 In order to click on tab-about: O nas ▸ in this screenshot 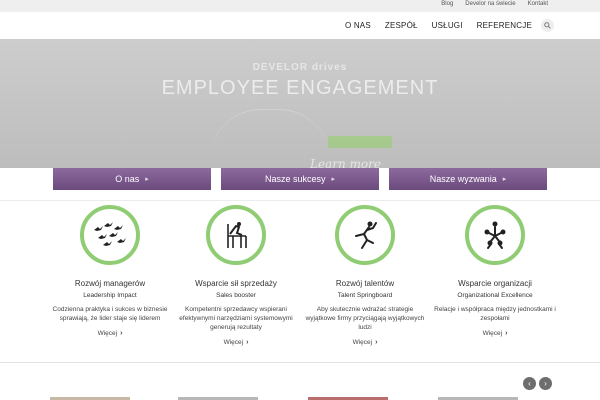, I will do `click(132, 179)`.